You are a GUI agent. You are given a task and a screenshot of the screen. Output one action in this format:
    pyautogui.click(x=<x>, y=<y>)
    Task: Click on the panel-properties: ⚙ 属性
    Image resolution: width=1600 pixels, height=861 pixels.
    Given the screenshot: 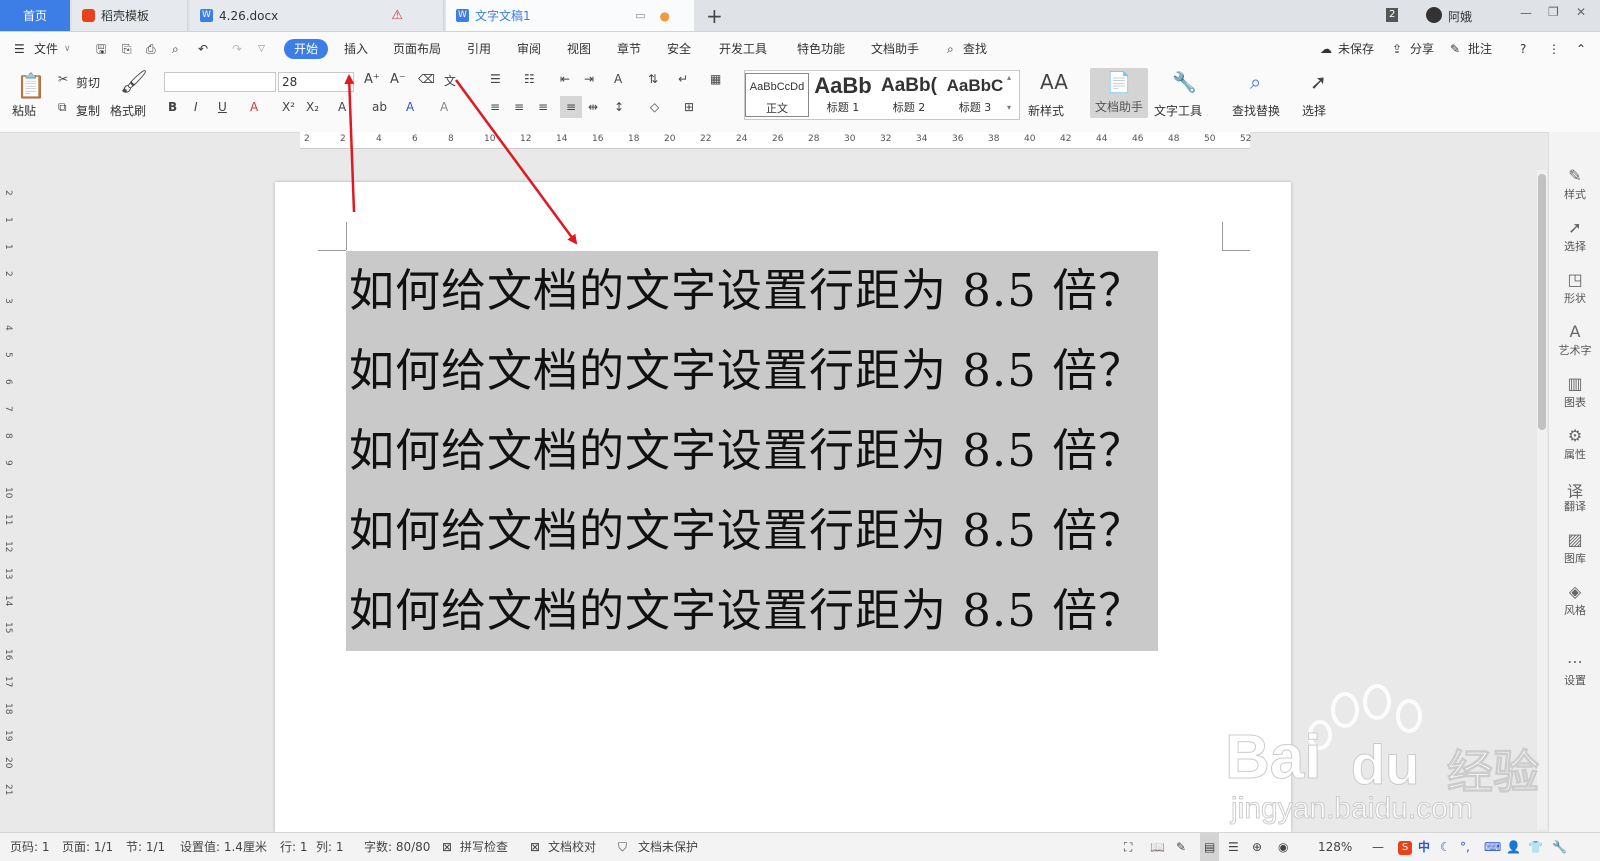 What is the action you would take?
    pyautogui.click(x=1574, y=444)
    